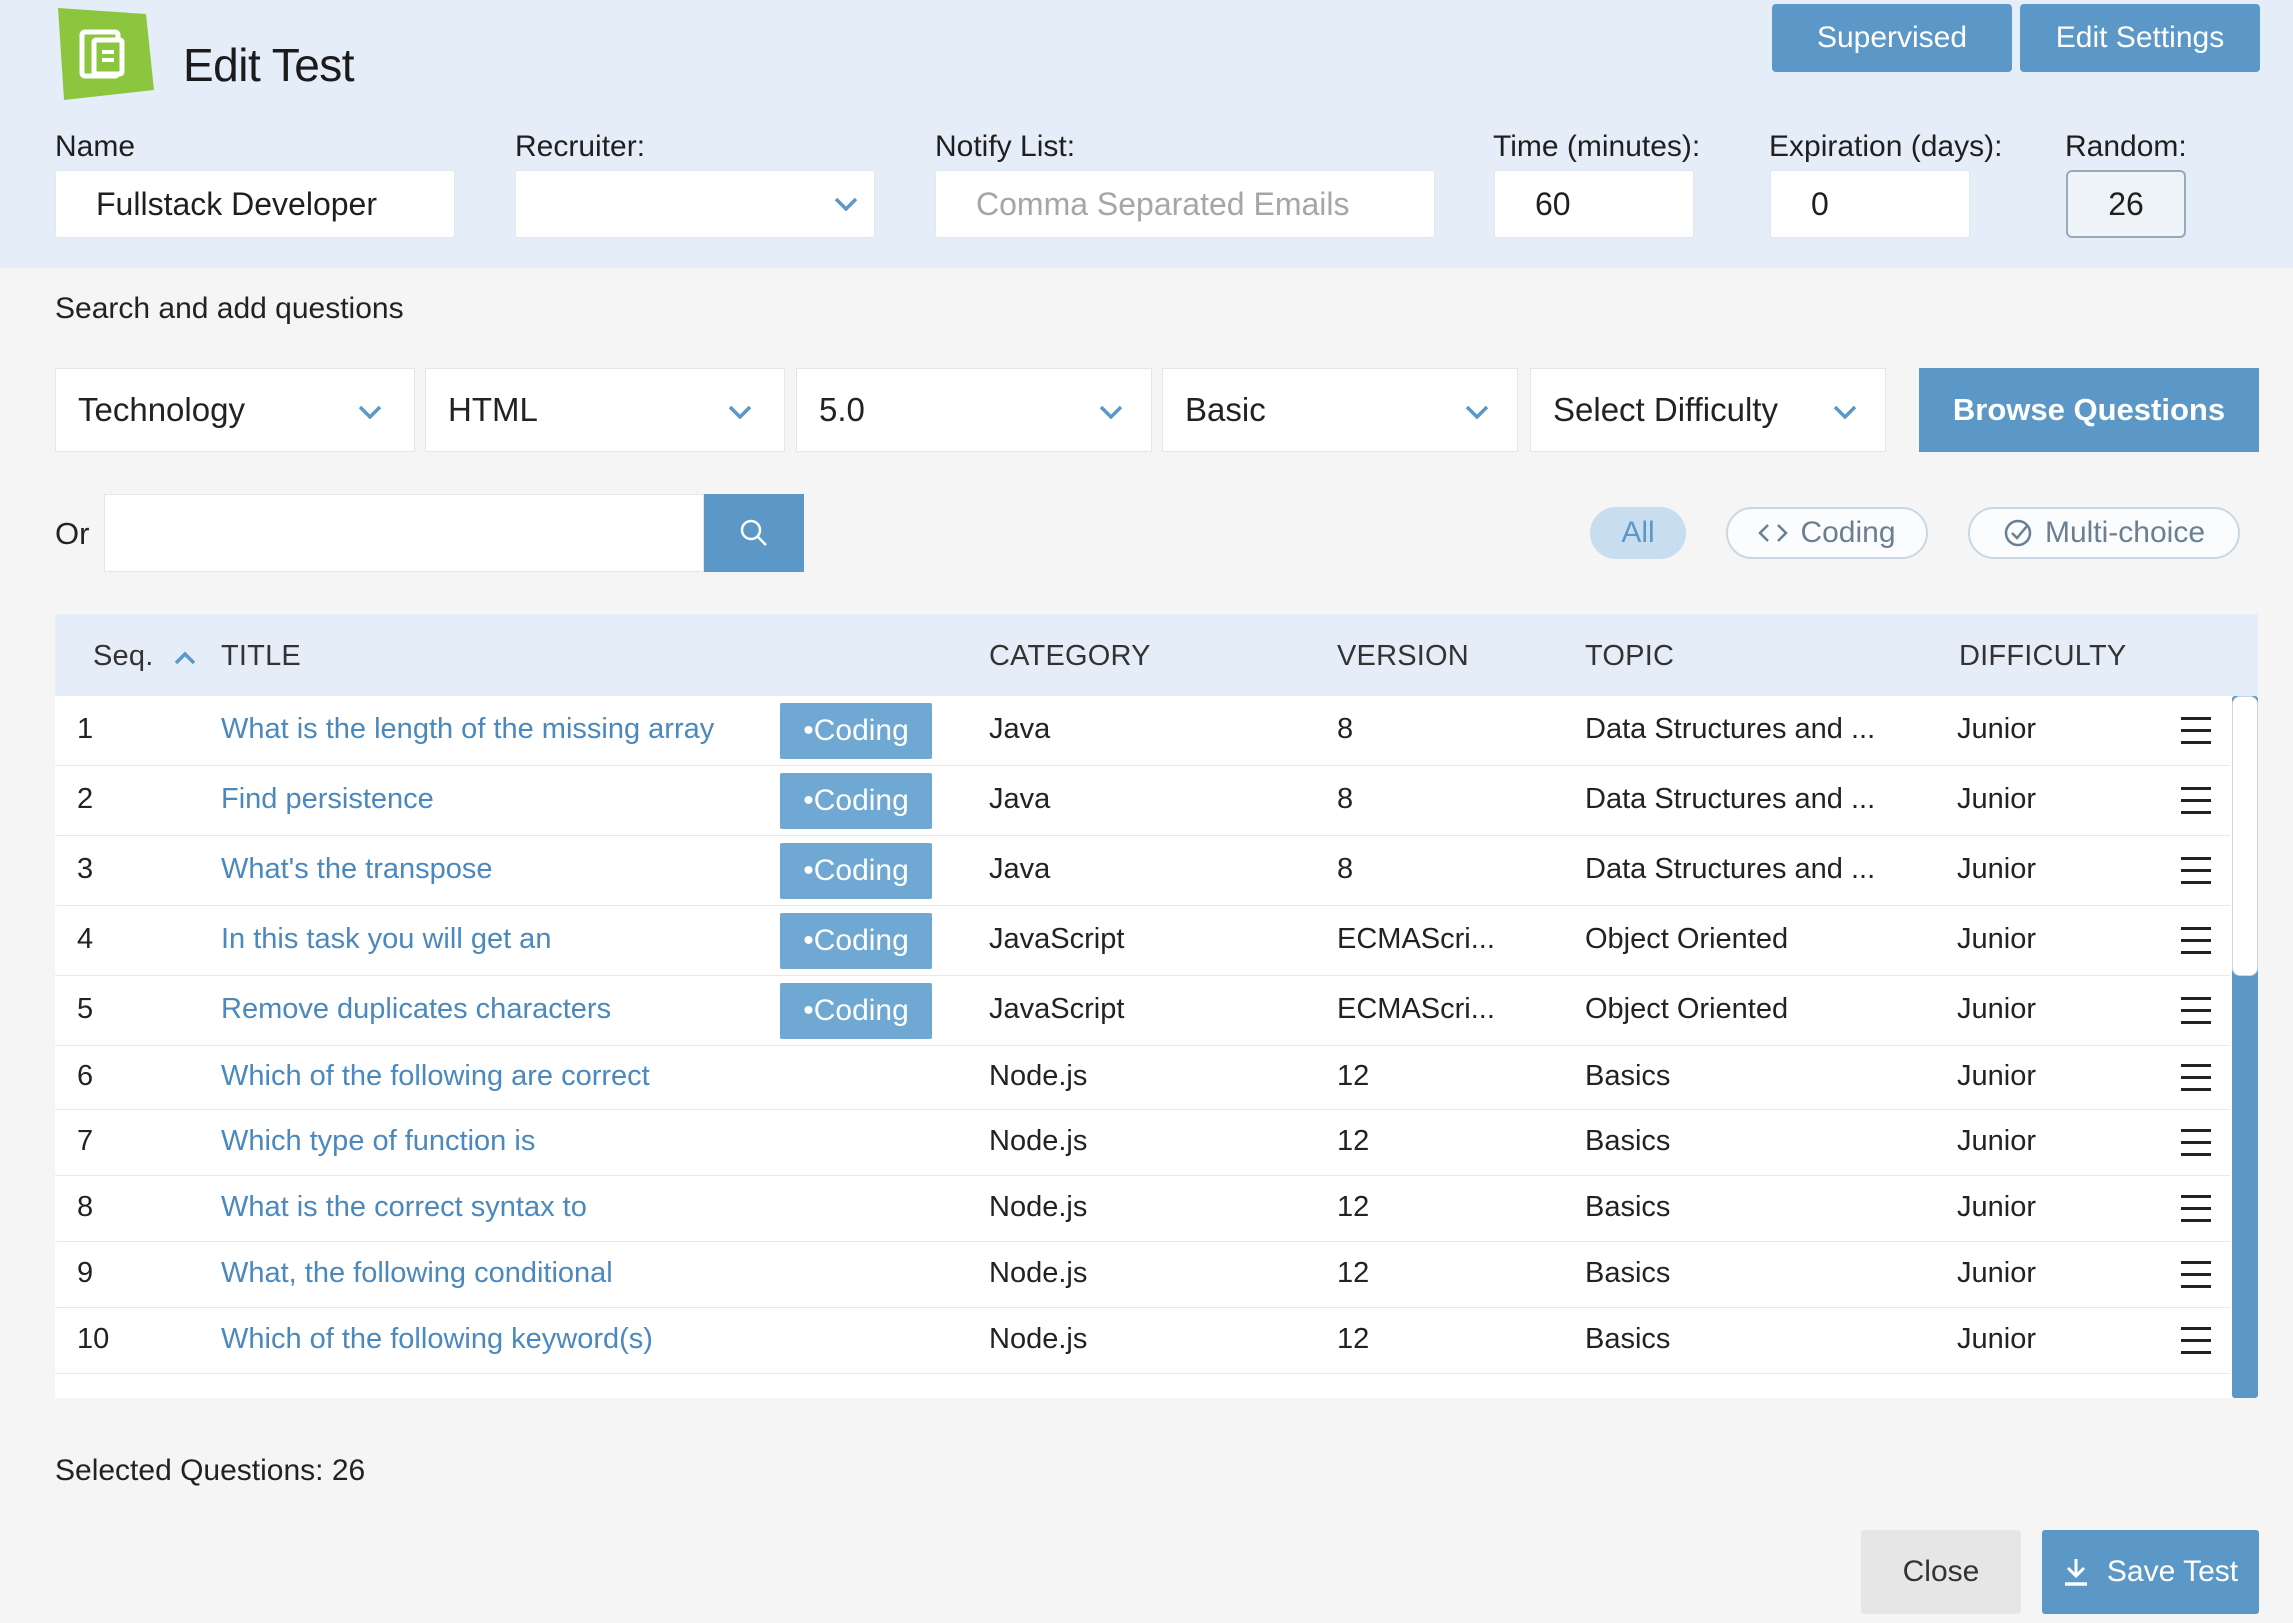 Image resolution: width=2293 pixels, height=1623 pixels. I want to click on recruiter-select, so click(695, 204).